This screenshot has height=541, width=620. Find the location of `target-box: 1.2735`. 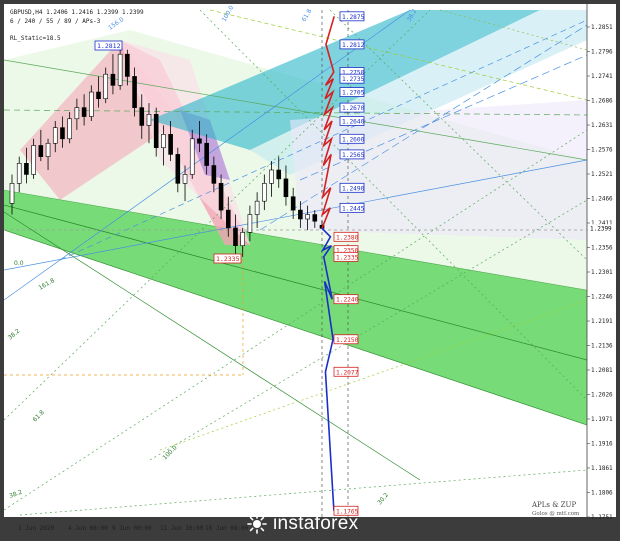

target-box: 1.2735 is located at coordinates (352, 78).